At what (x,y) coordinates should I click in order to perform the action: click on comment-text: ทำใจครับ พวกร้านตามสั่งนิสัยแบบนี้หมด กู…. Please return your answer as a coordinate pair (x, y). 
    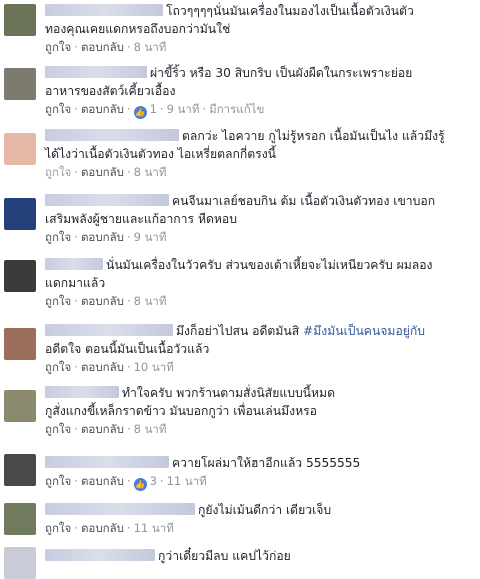
    Looking at the image, I should click on (259, 402).